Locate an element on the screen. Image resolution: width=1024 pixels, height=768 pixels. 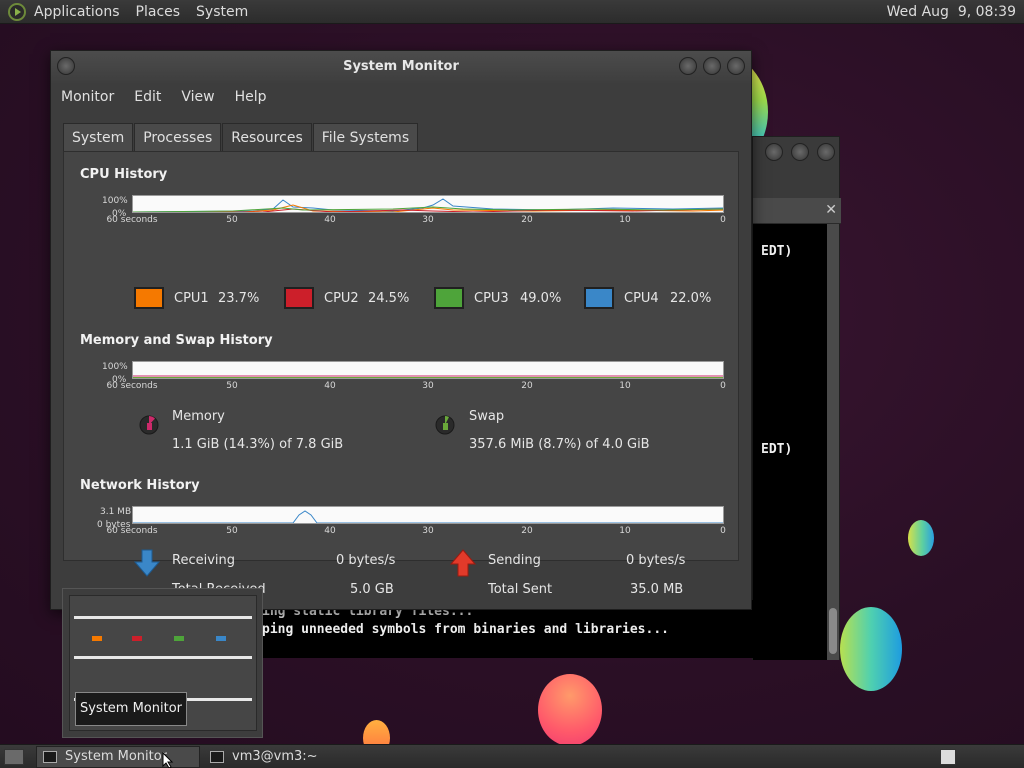
memory-value: 1.1 GiB (14.3%) of 7.8 GiB is located at coordinates (258, 444).